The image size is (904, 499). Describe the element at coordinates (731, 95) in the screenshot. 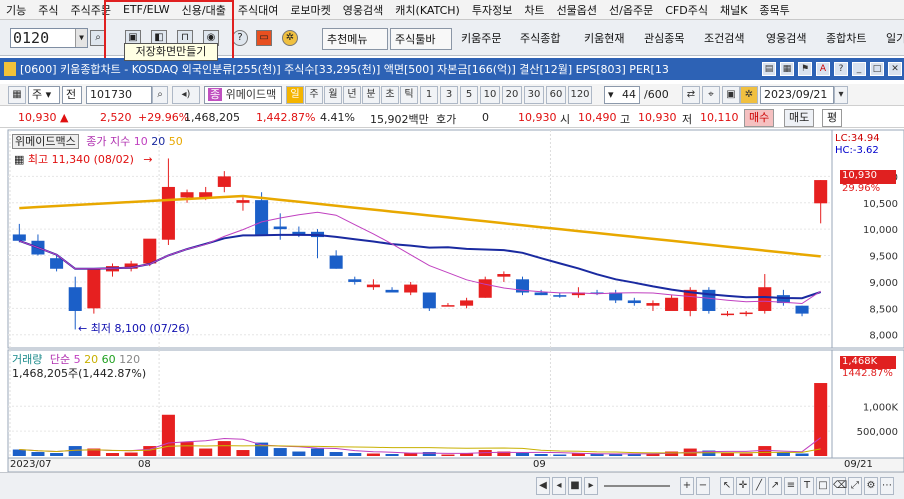

I see `save-icon: ▣` at that location.